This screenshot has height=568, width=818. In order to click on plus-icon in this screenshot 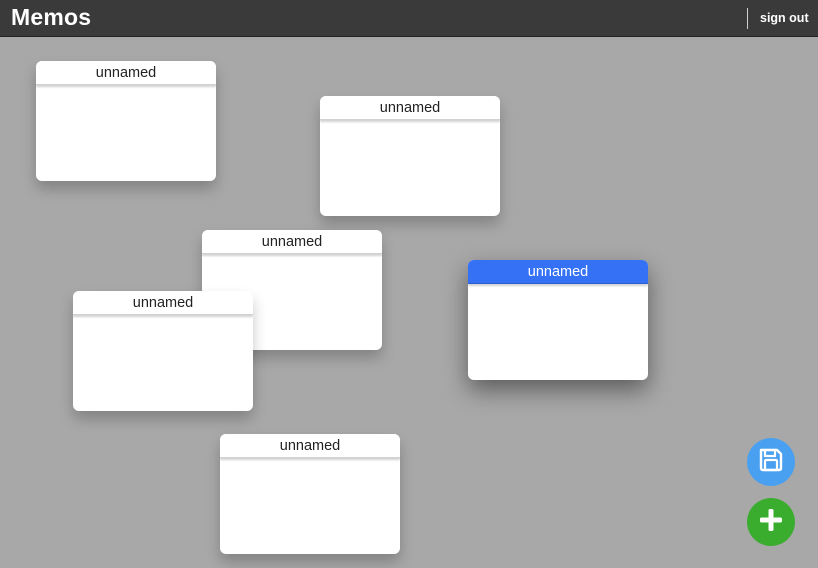, I will do `click(771, 522)`.